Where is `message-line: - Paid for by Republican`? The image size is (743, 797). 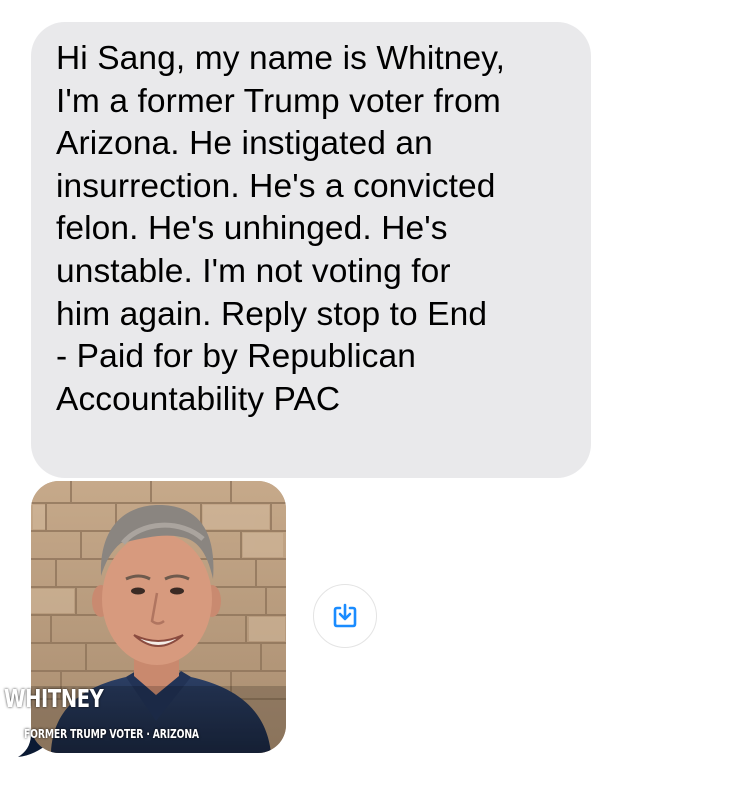 message-line: - Paid for by Republican is located at coordinates (236, 357).